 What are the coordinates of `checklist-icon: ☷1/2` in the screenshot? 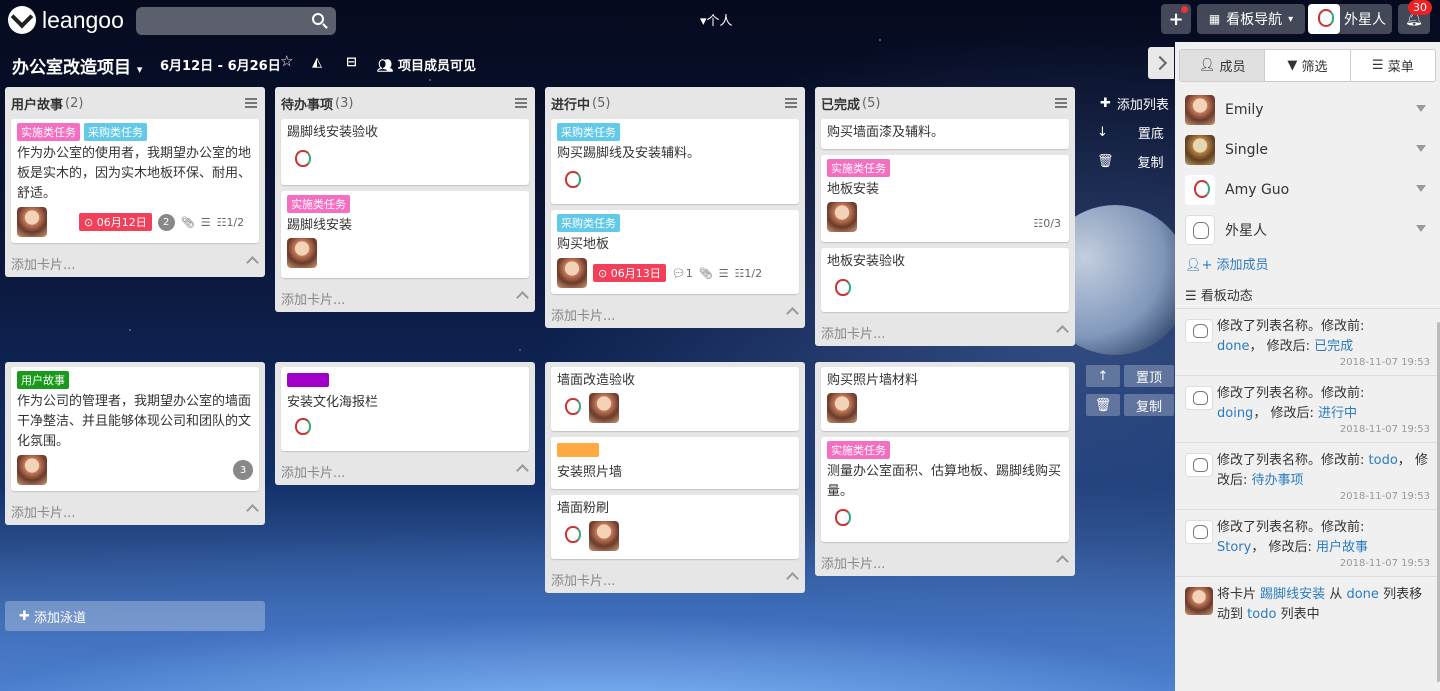 It's located at (748, 273).